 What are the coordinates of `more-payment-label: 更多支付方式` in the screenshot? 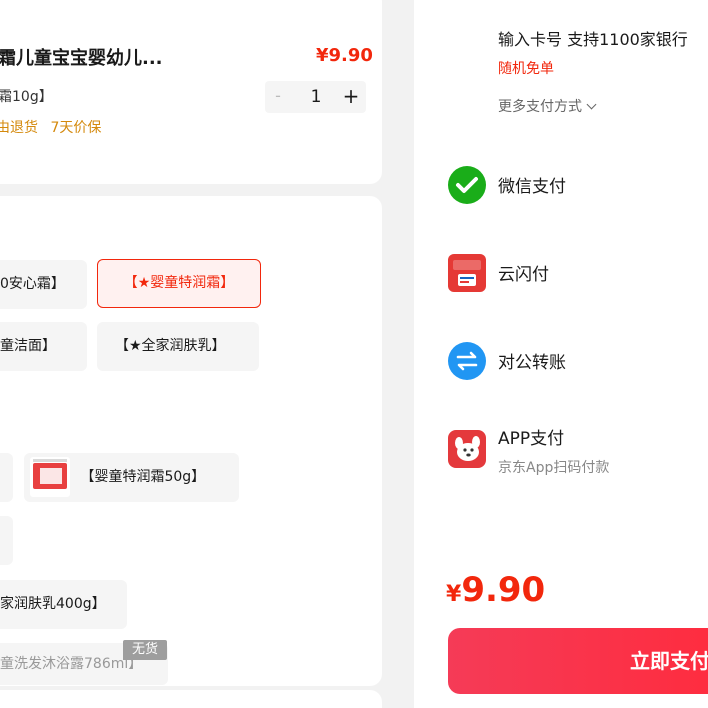 It's located at (540, 107).